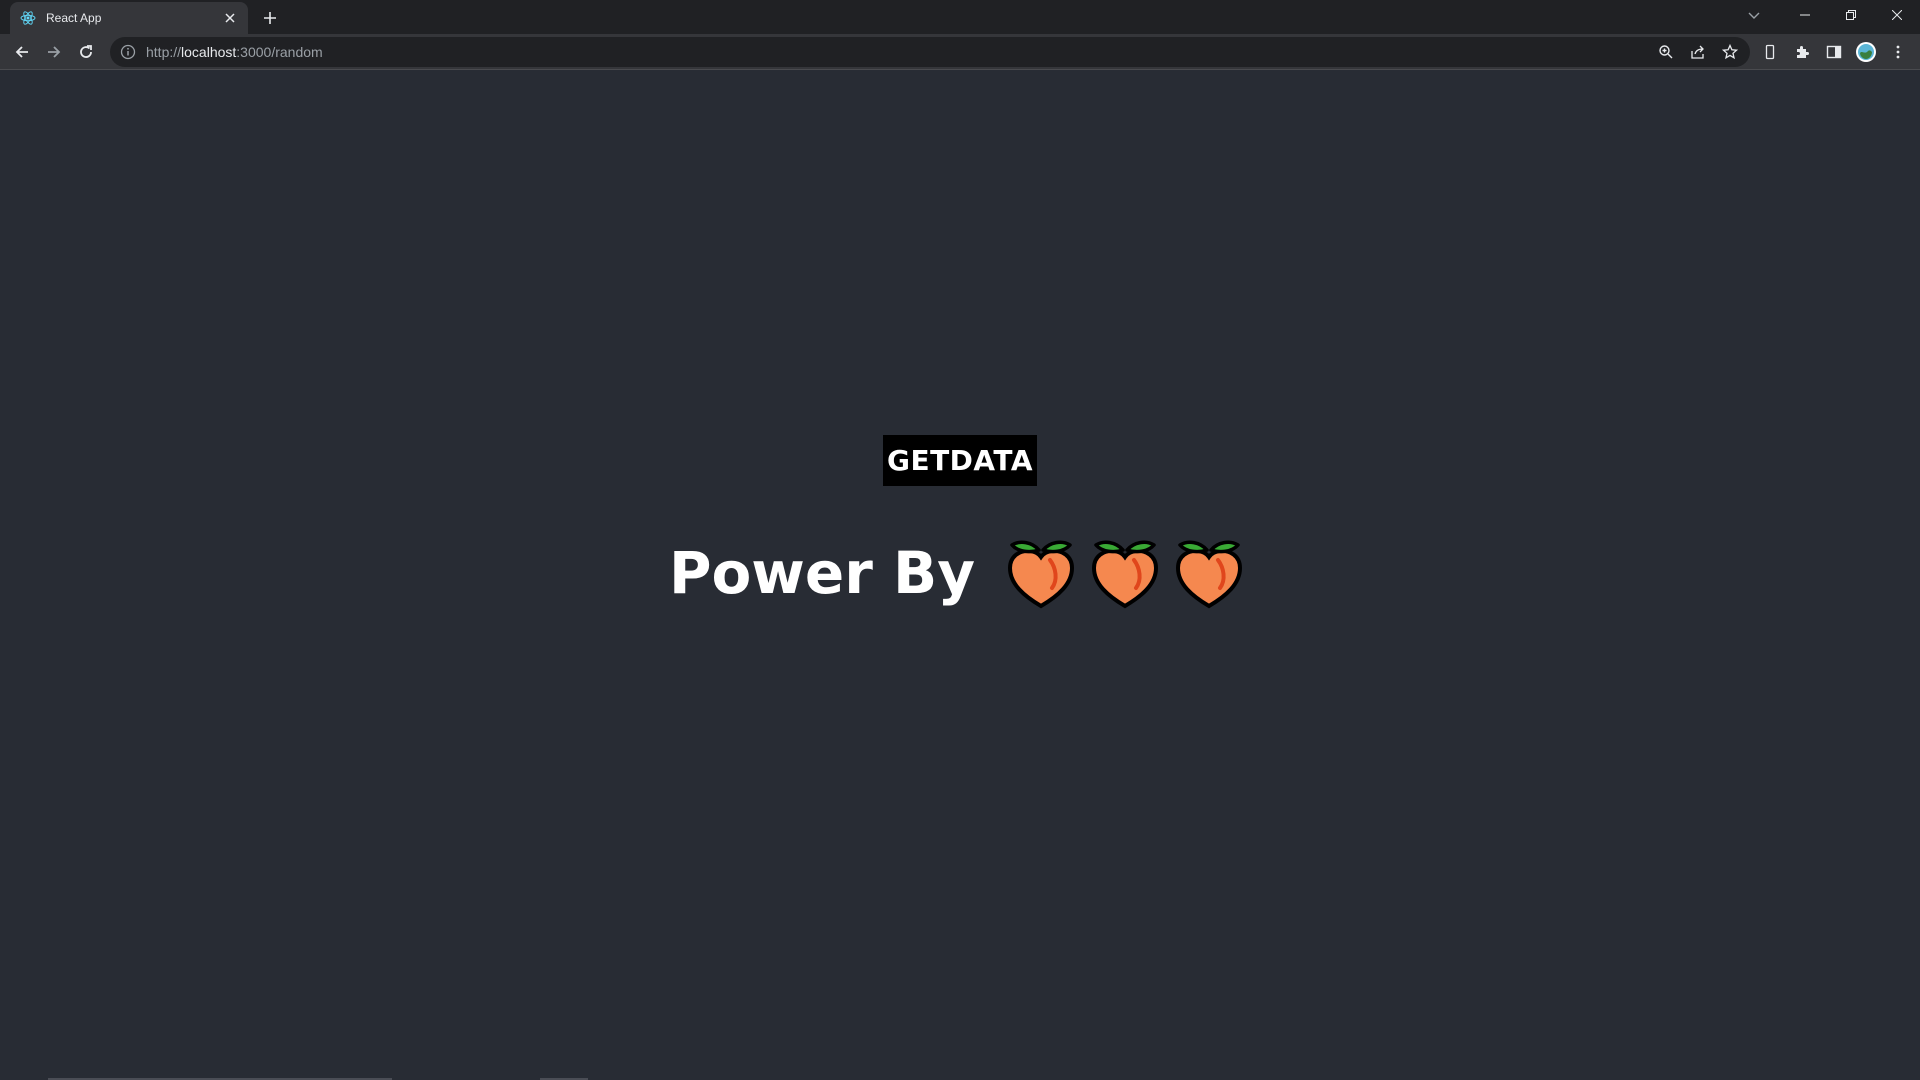  I want to click on browser-toolbar: http://localhost:3000/random, so click(960, 52).